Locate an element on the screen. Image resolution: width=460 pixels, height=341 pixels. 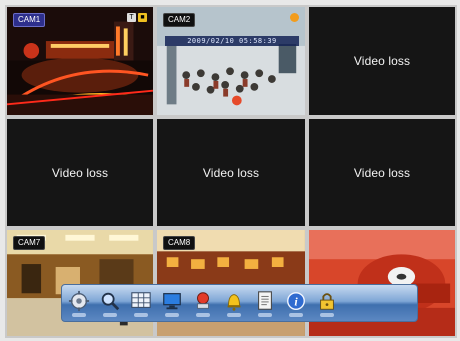
camera-tile-5: Video loss is located at coordinates (231, 172).